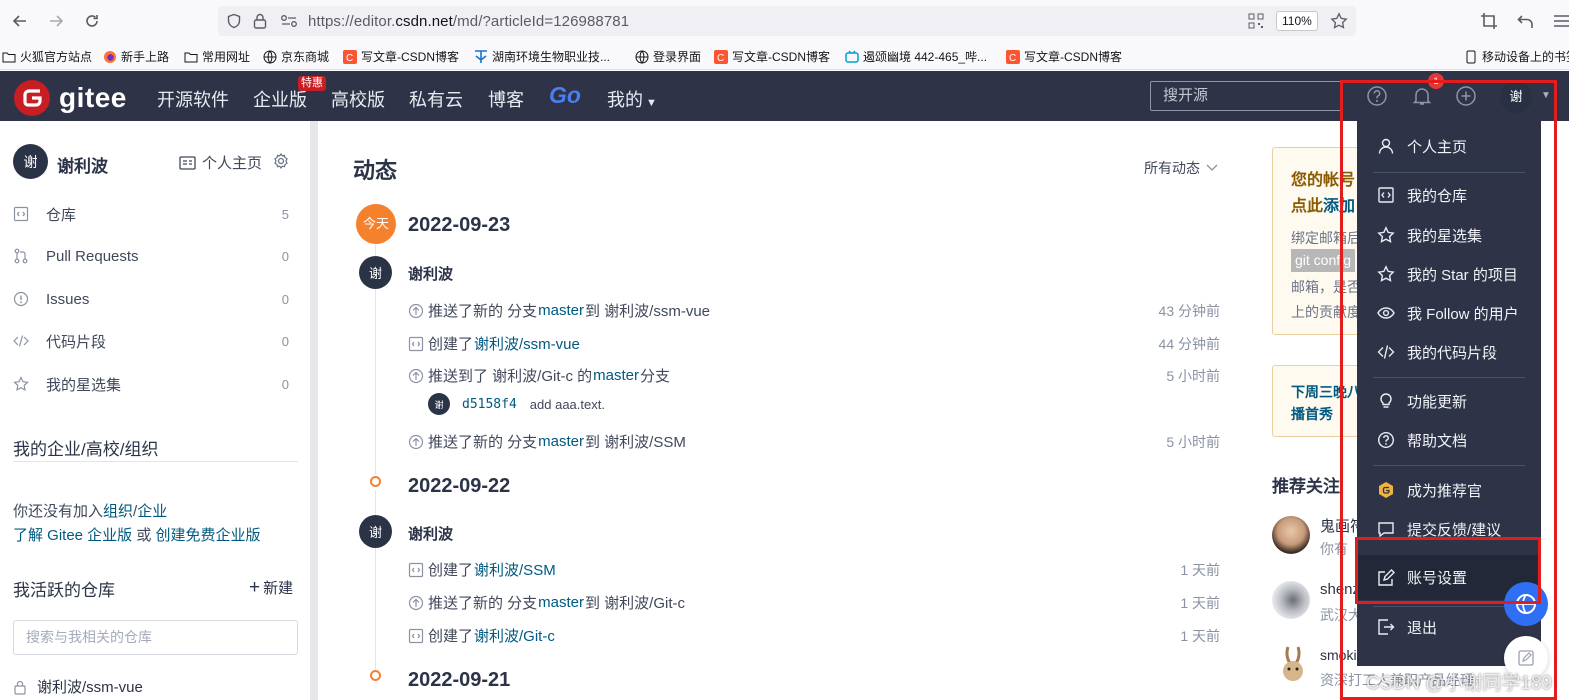 This screenshot has width=1569, height=700. What do you see at coordinates (1293, 665) in the screenshot?
I see `rabbit-avatar` at bounding box center [1293, 665].